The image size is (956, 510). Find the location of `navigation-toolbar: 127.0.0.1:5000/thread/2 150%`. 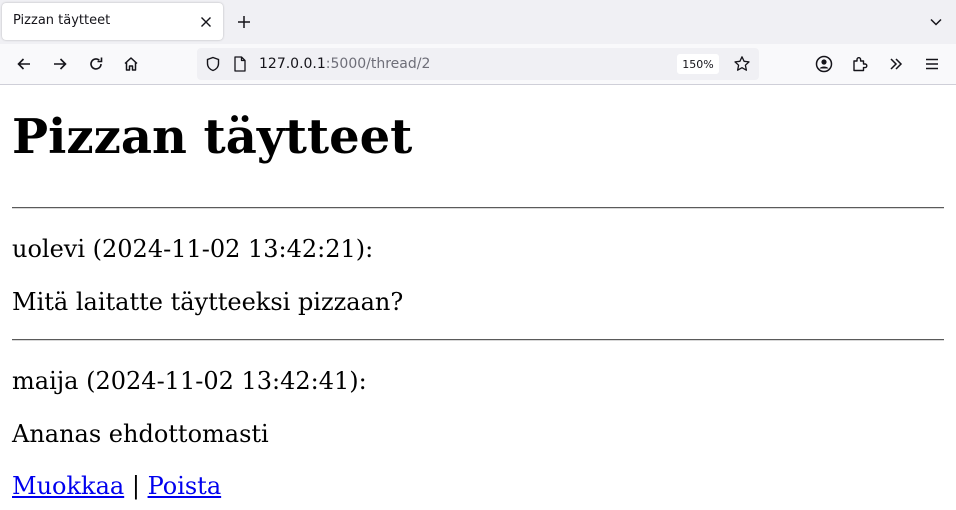

navigation-toolbar: 127.0.0.1:5000/thread/2 150% is located at coordinates (478, 64).